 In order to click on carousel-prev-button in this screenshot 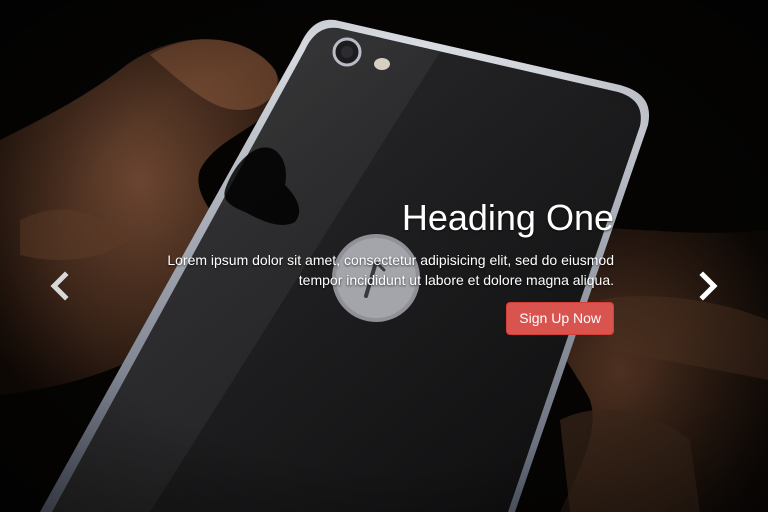, I will do `click(60, 286)`.